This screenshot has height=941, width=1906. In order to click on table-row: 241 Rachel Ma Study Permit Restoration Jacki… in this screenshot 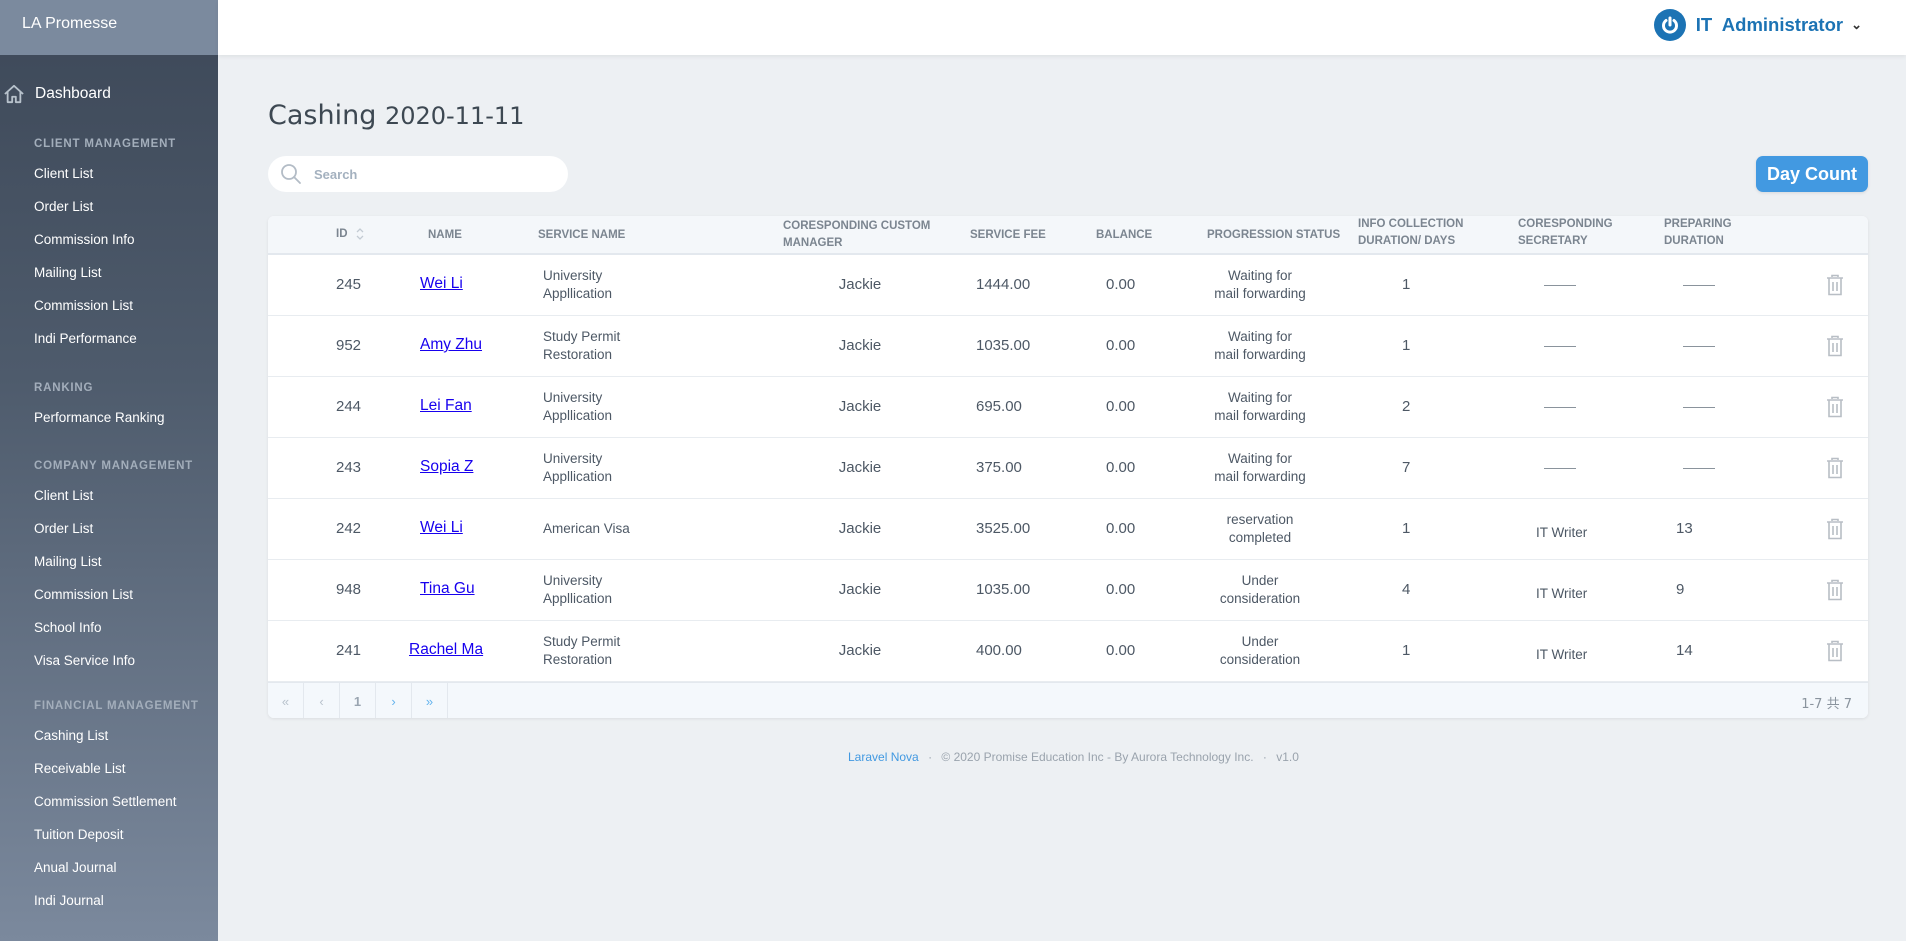, I will do `click(1068, 651)`.